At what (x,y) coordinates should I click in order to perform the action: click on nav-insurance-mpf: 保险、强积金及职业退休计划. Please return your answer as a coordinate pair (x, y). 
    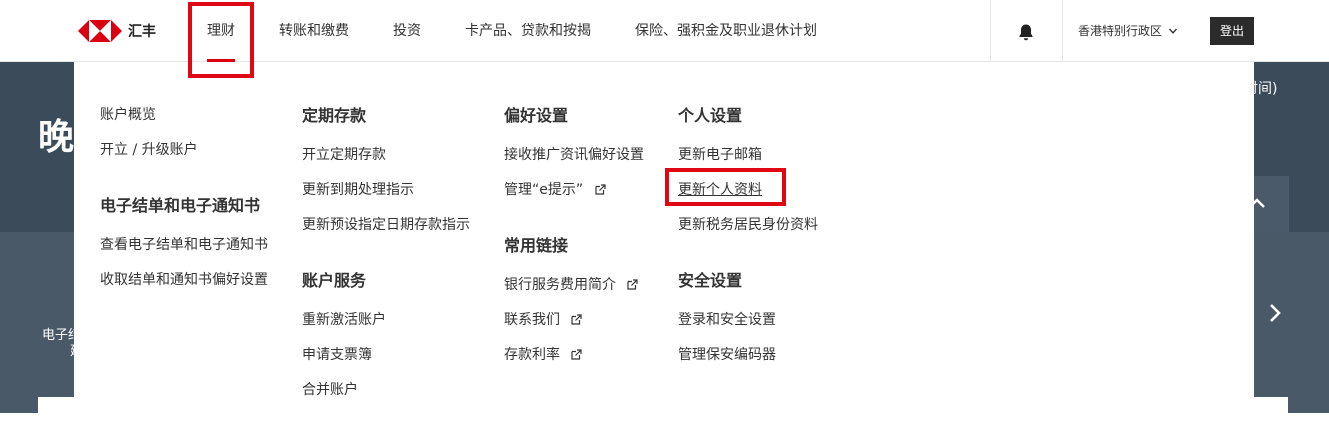
    Looking at the image, I should click on (726, 31).